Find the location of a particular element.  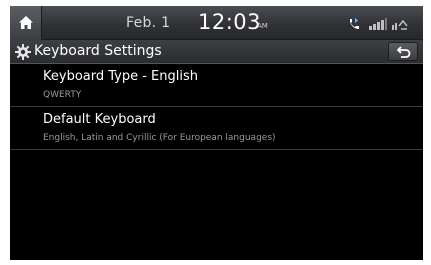

status-bar: Feb. 1 12:03 AM is located at coordinates (216, 23).